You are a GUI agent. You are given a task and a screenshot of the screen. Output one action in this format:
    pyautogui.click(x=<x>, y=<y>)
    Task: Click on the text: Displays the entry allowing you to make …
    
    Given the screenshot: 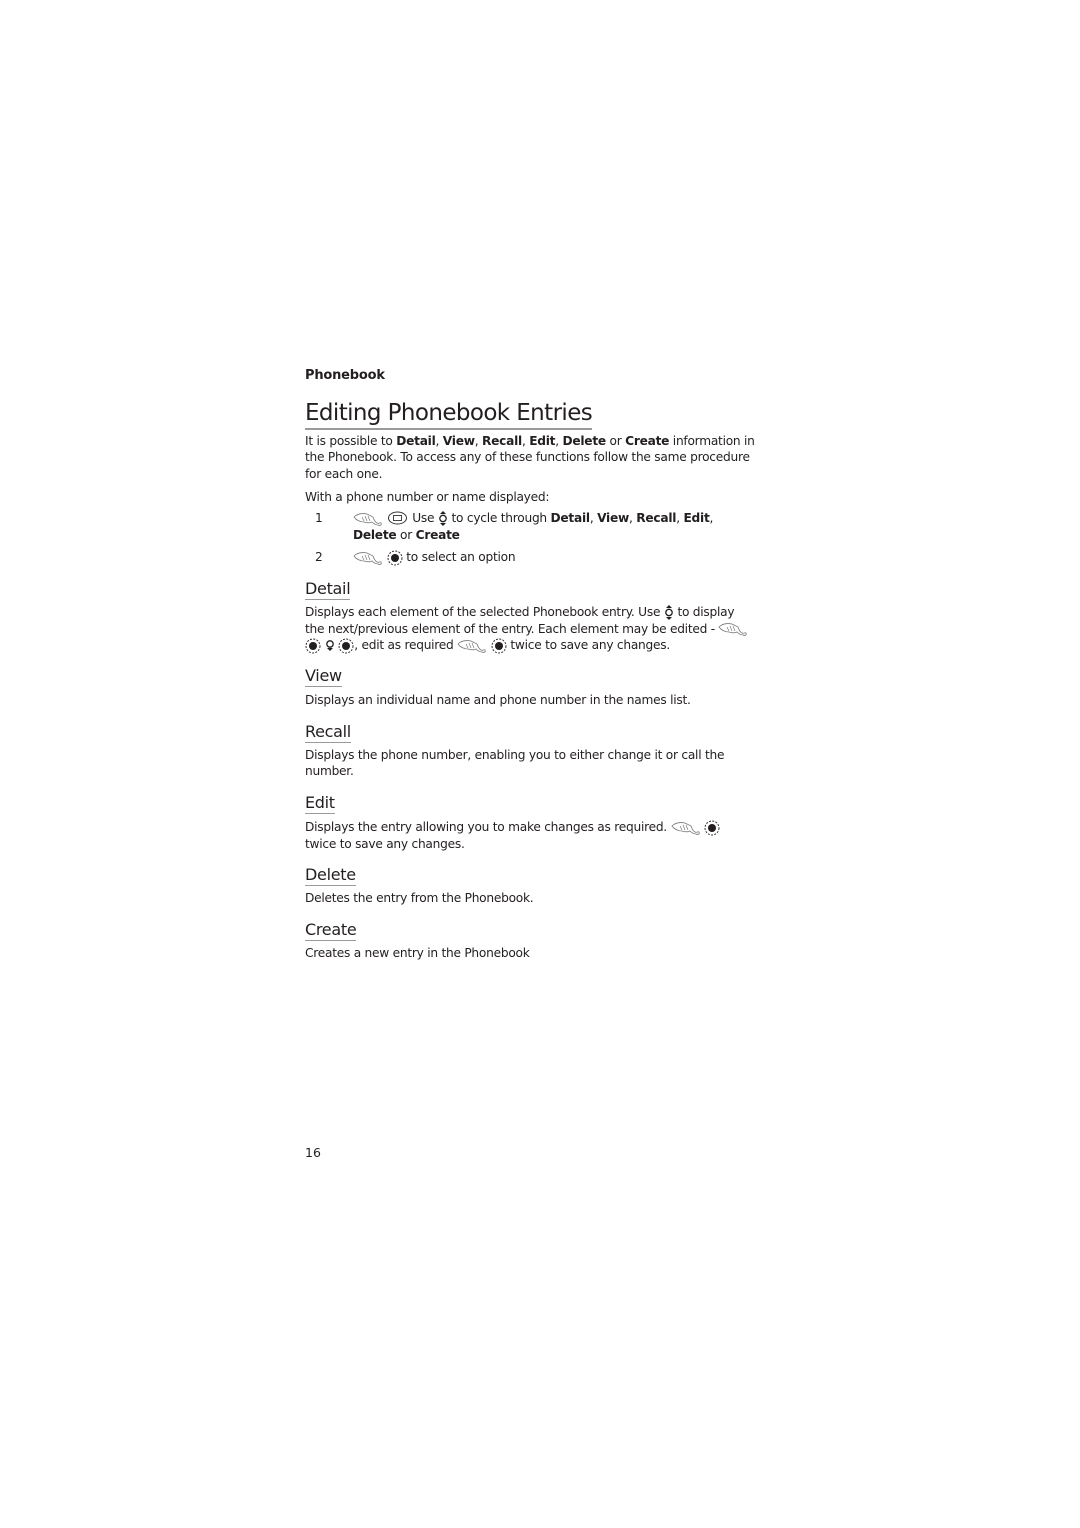 What is the action you would take?
    pyautogui.click(x=488, y=827)
    